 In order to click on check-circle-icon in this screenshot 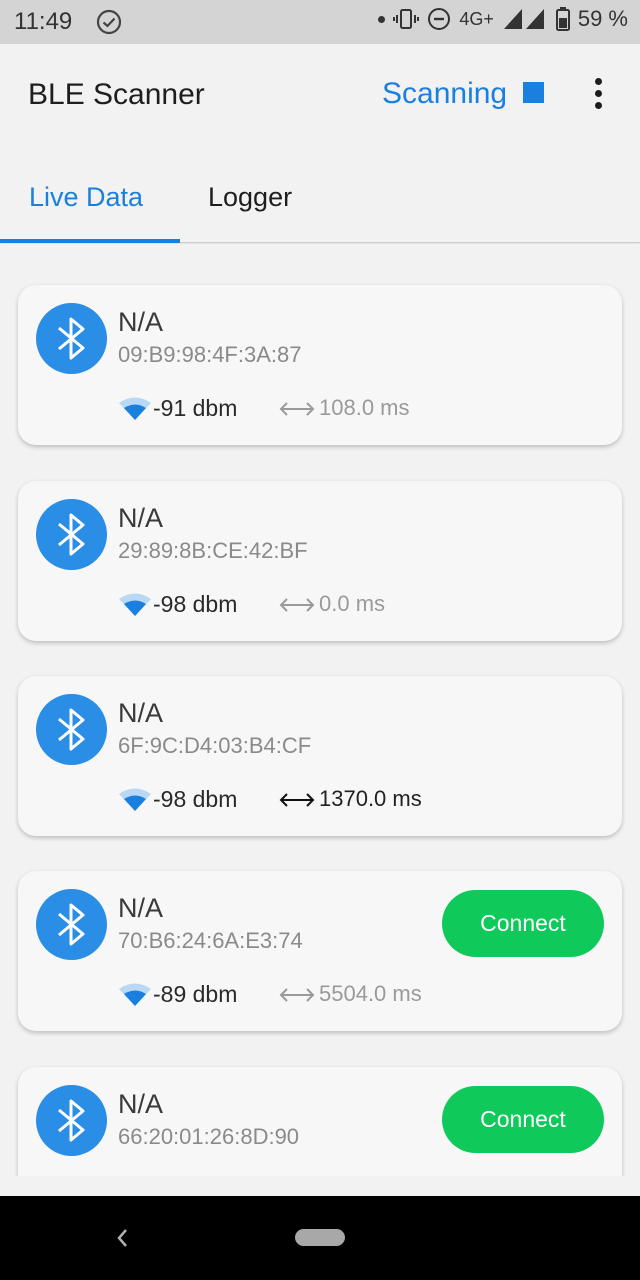, I will do `click(109, 22)`.